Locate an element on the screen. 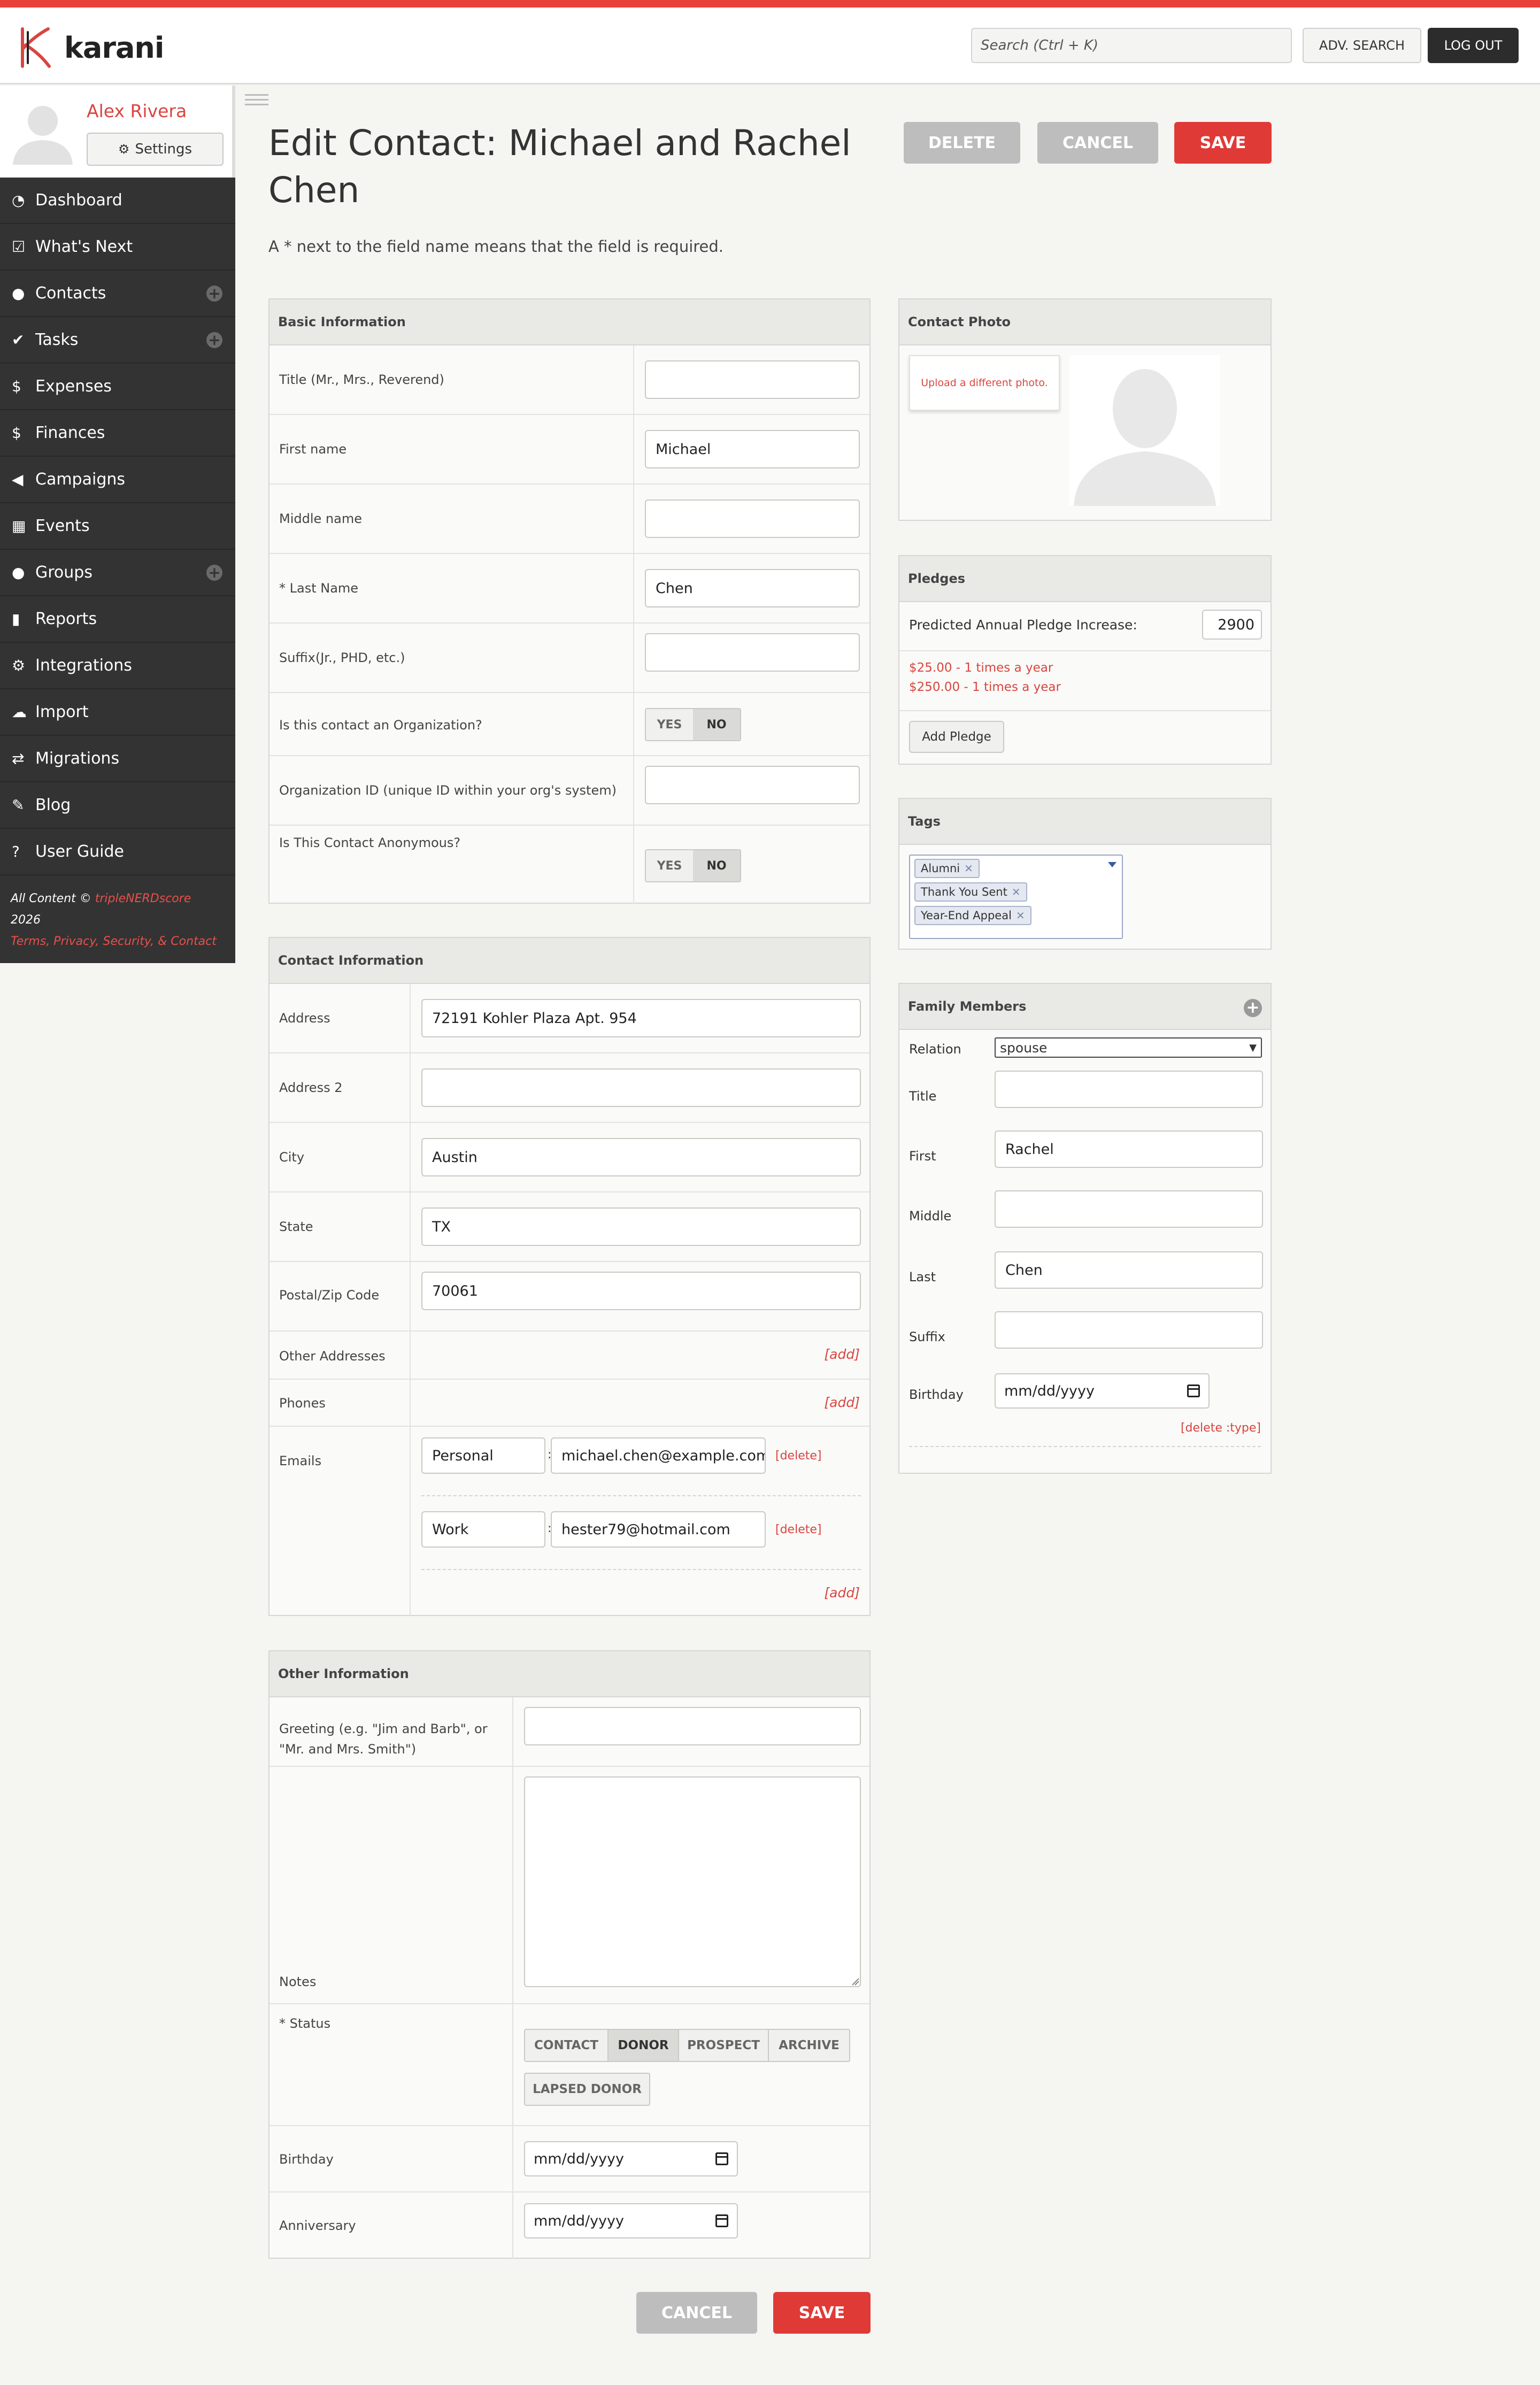  bottom-save-button: SAVE is located at coordinates (822, 2313).